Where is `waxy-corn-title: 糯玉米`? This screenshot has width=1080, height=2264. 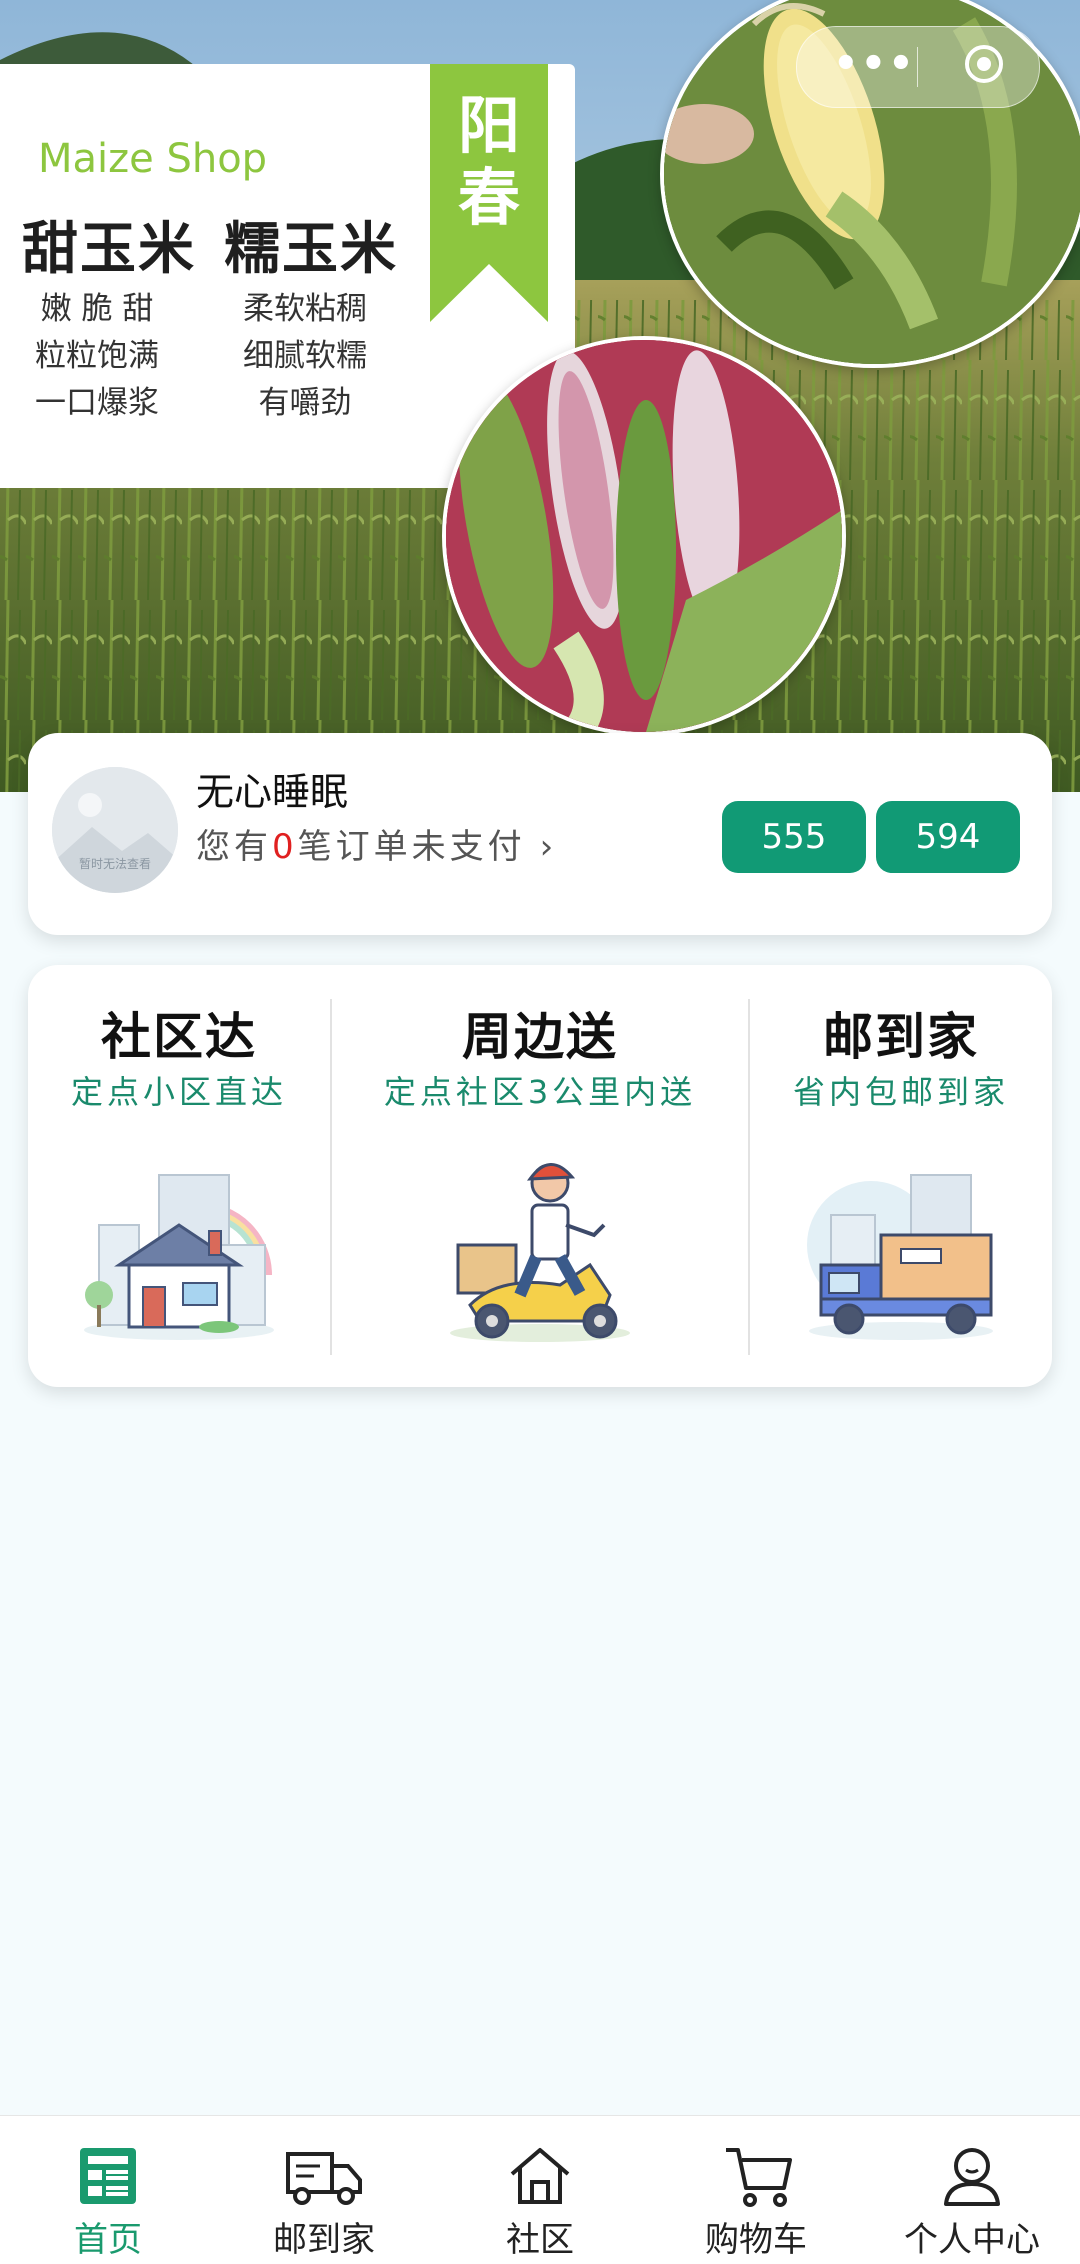 waxy-corn-title: 糯玉米 is located at coordinates (311, 249).